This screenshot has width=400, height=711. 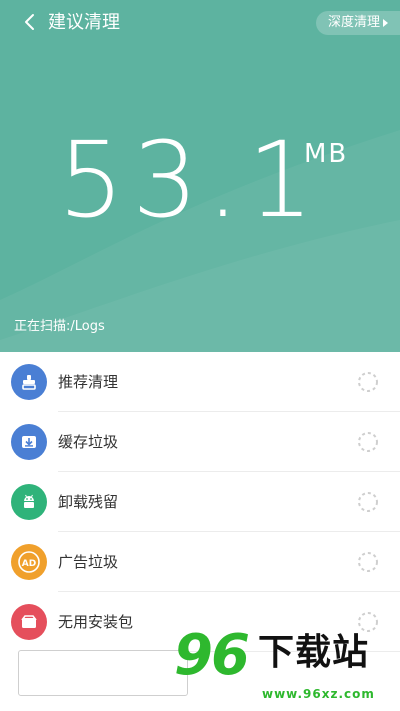 I want to click on list-item-label: 广告垃圾, so click(x=88, y=562).